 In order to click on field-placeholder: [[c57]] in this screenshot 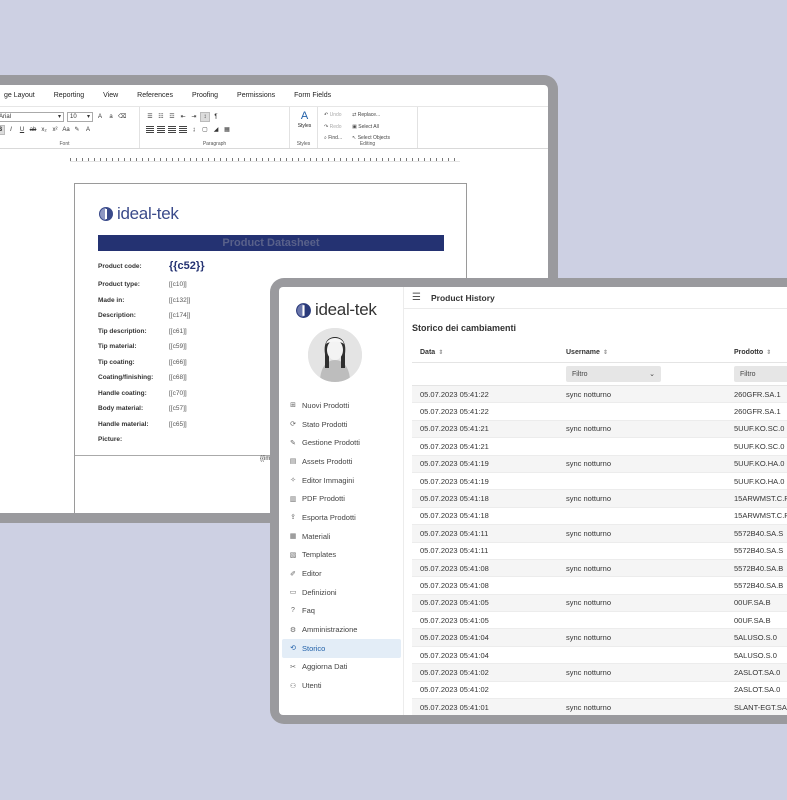, I will do `click(178, 408)`.